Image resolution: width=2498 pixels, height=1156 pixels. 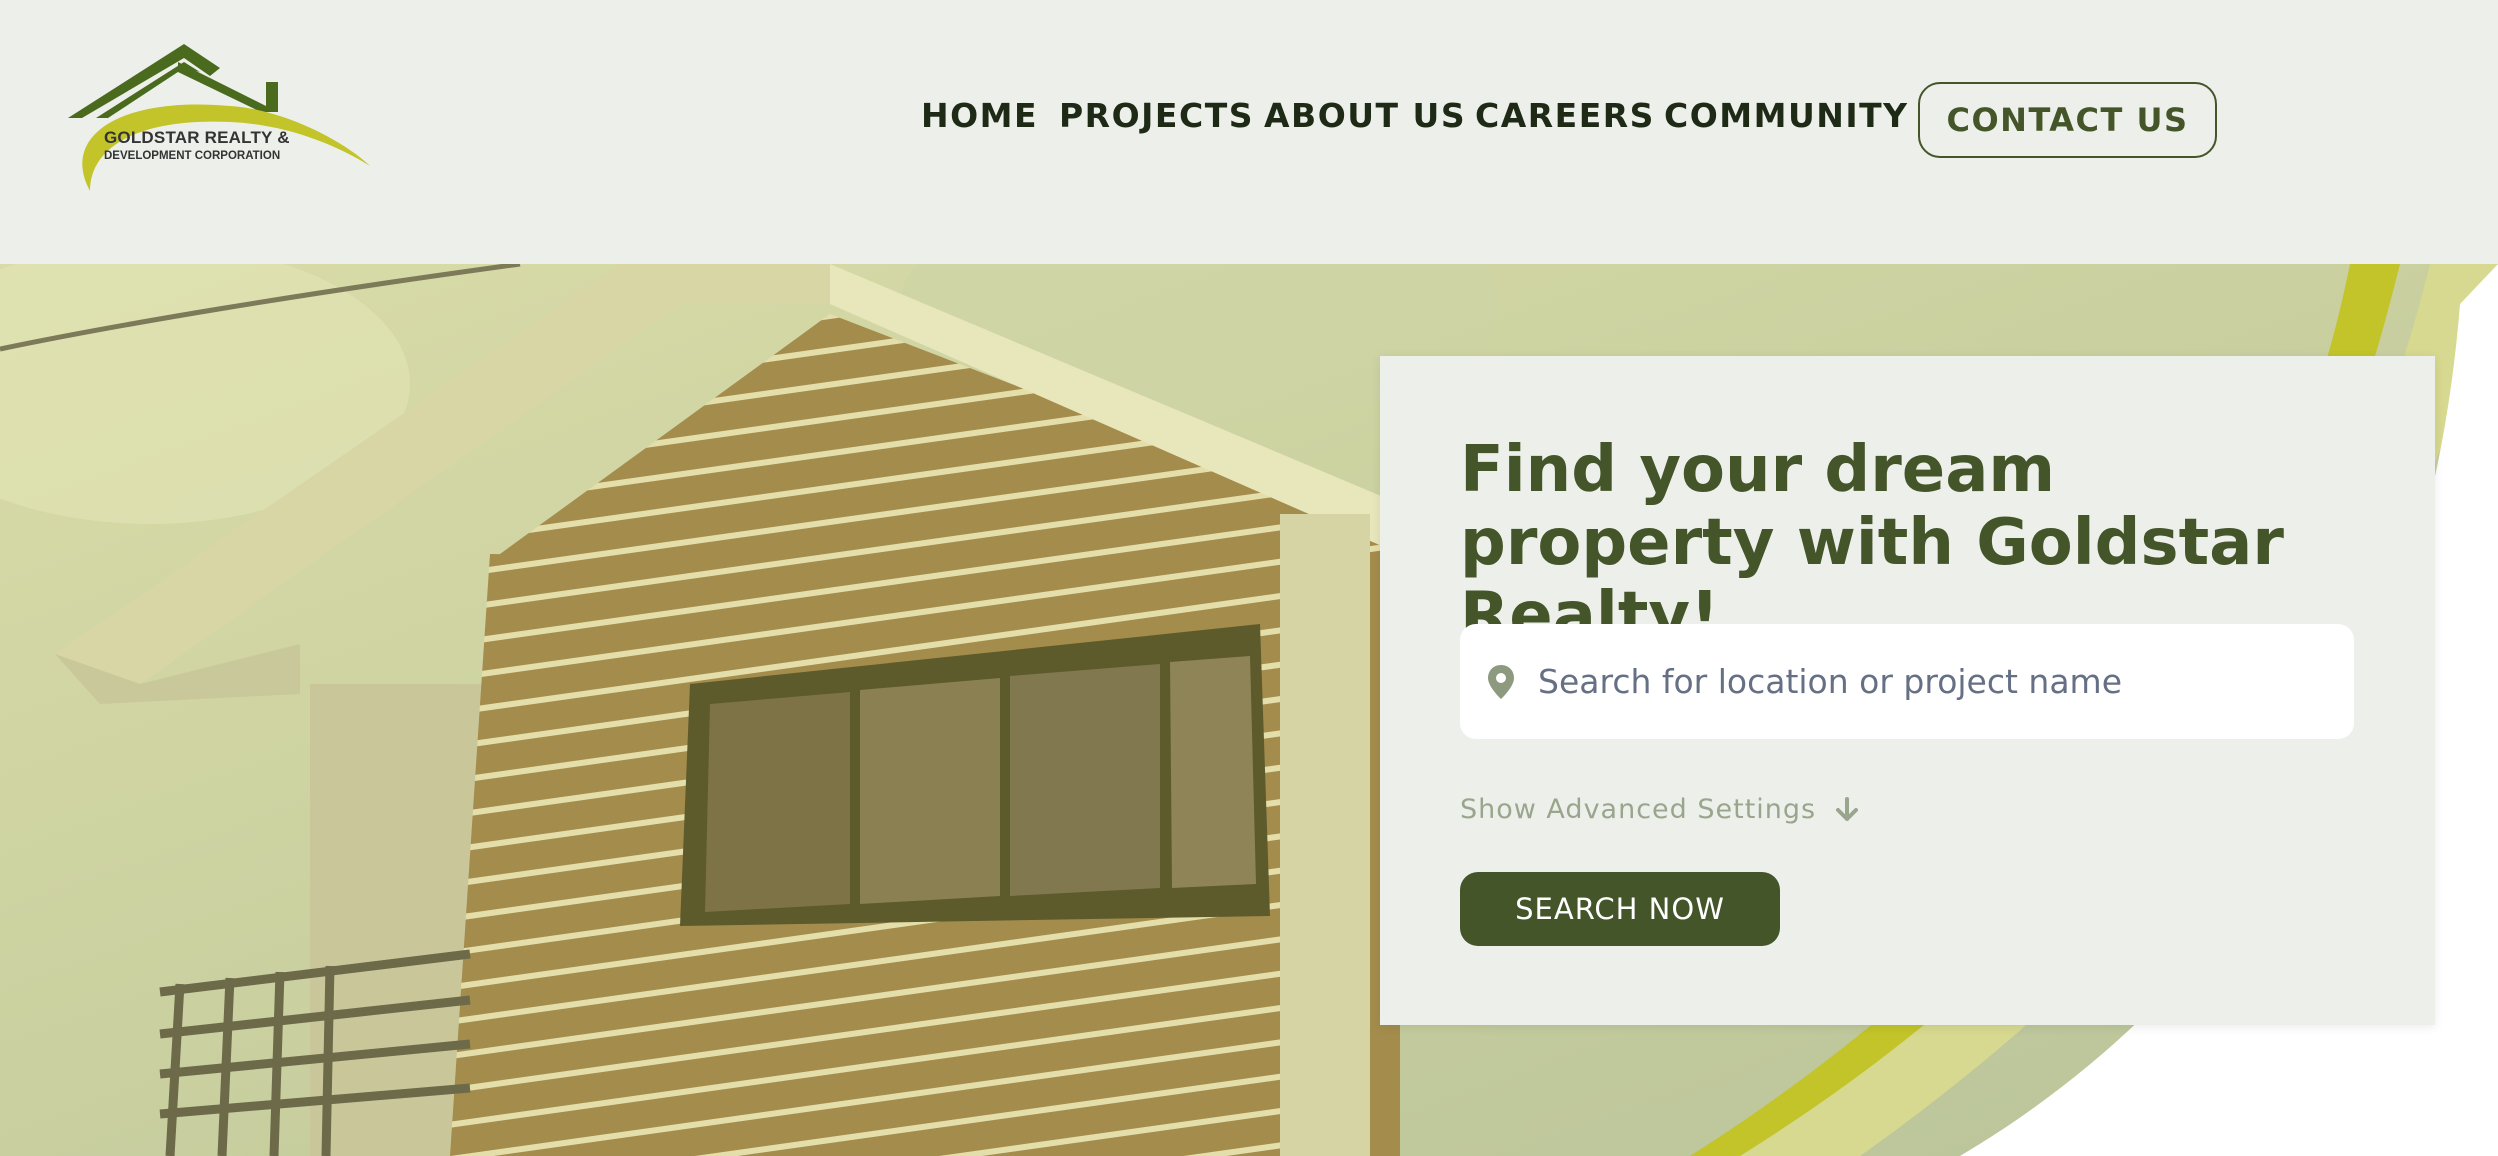 What do you see at coordinates (1638, 809) in the screenshot?
I see `advanced-settings-label: Show Advanced Settings` at bounding box center [1638, 809].